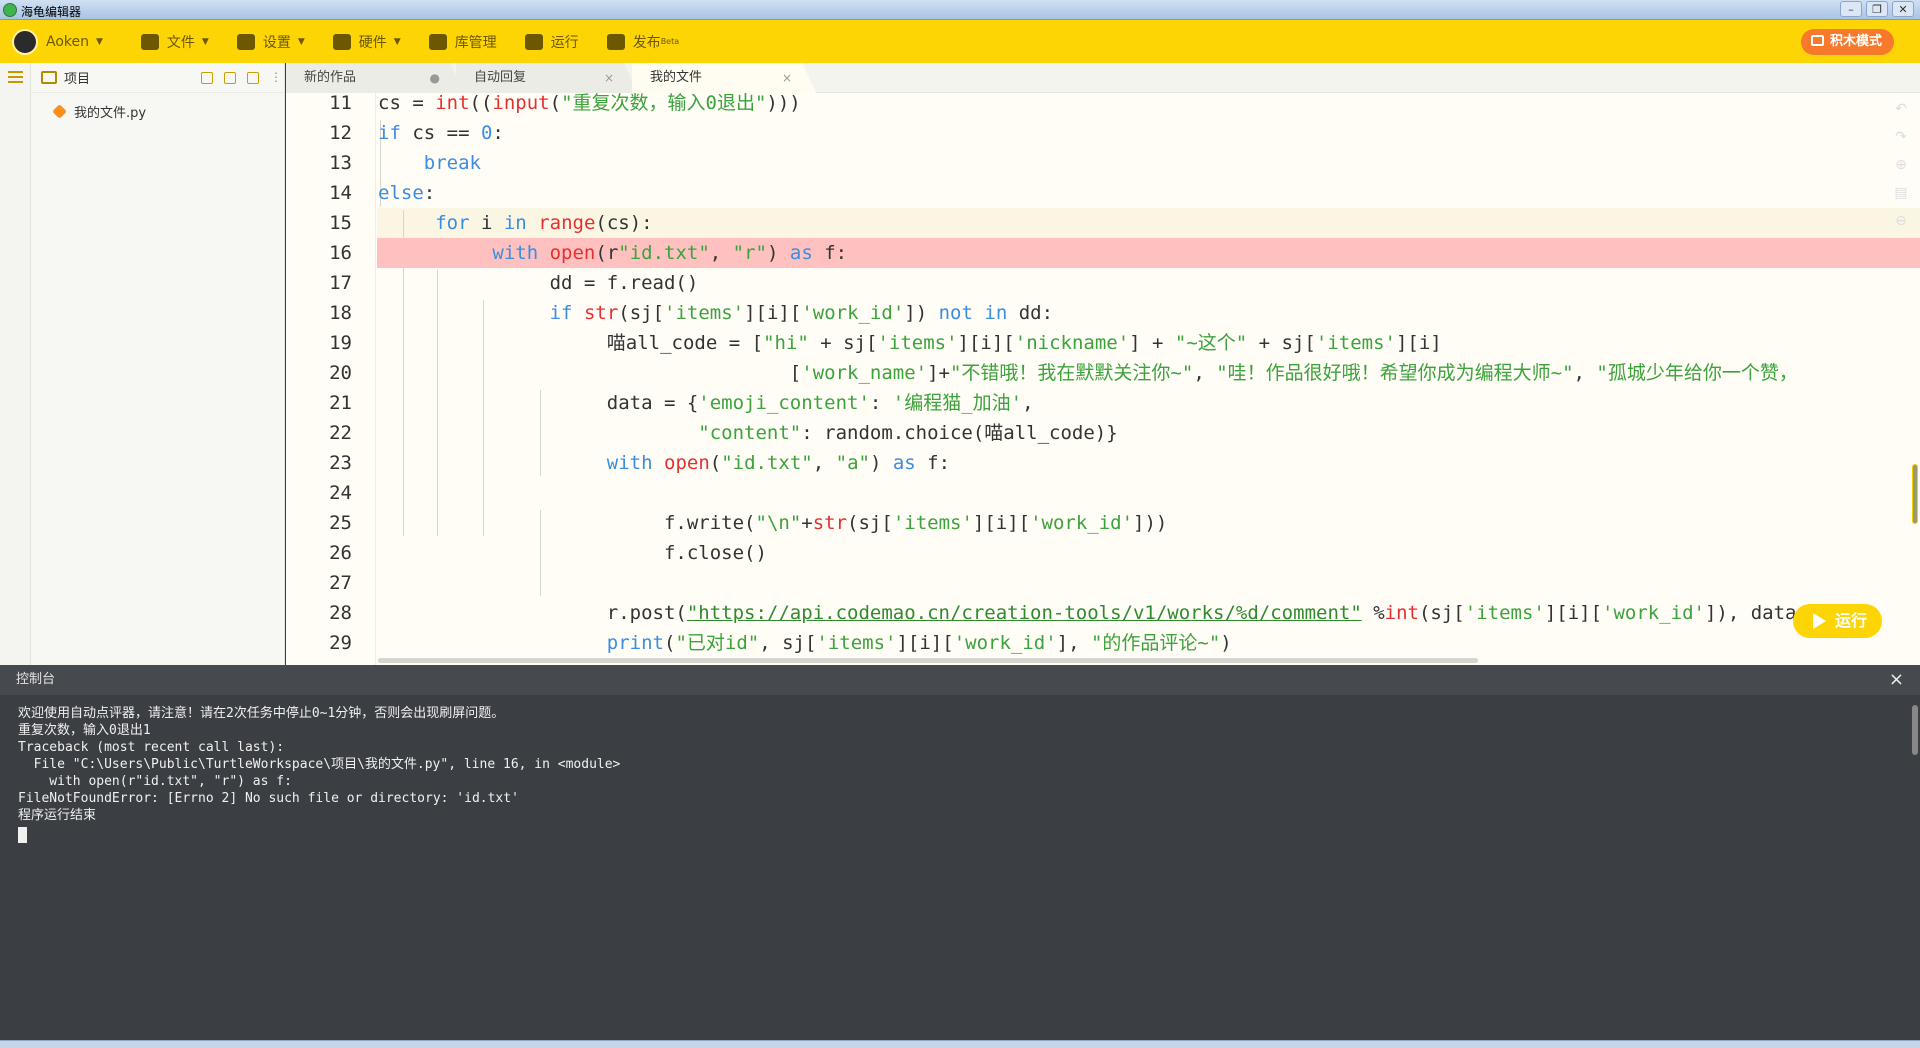 The image size is (1920, 1048). Describe the element at coordinates (452, 163) in the screenshot. I see `code-token: break` at that location.